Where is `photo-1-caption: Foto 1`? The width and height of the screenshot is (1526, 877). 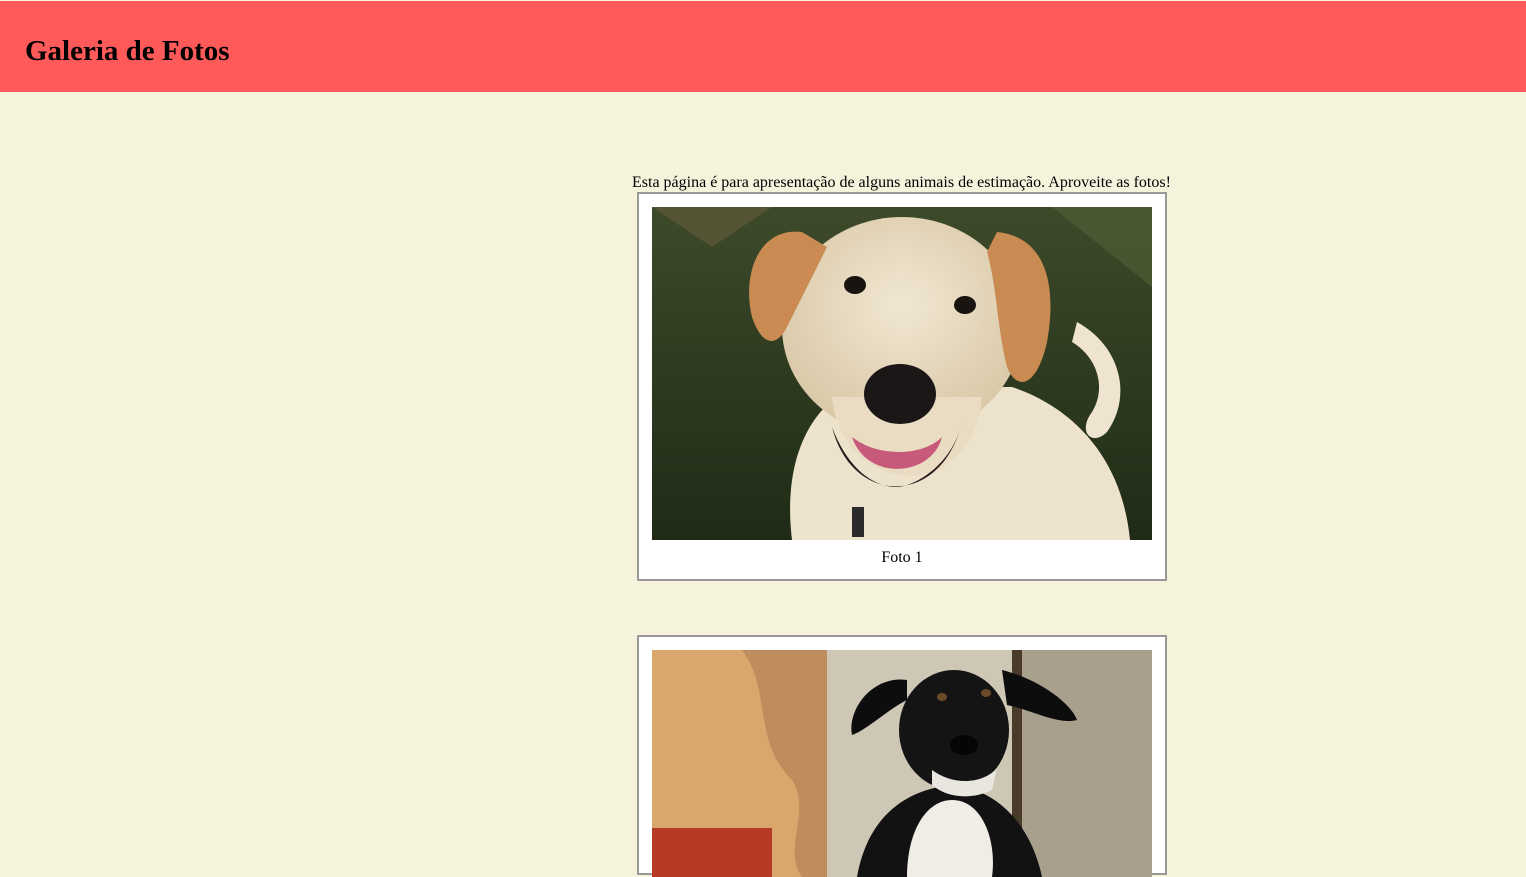
photo-1-caption: Foto 1 is located at coordinates (902, 557).